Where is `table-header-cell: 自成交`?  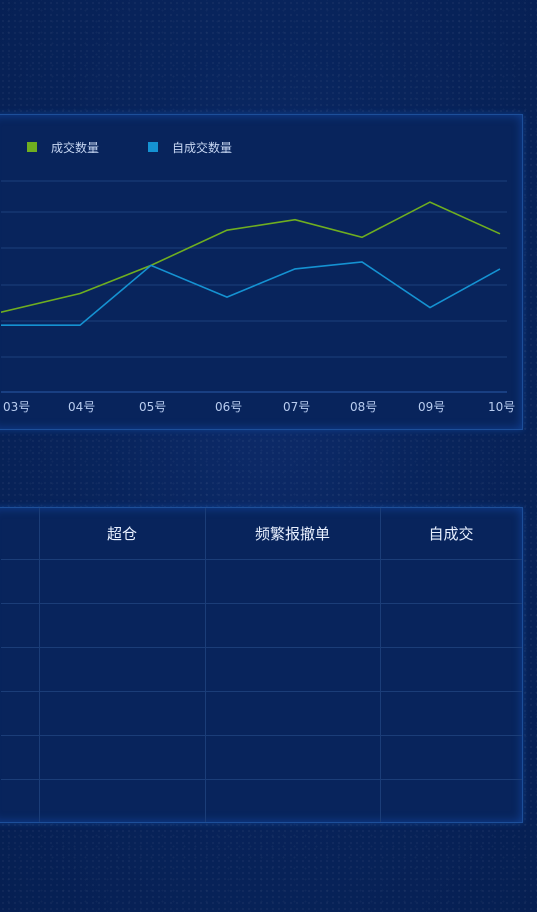 table-header-cell: 自成交 is located at coordinates (451, 534).